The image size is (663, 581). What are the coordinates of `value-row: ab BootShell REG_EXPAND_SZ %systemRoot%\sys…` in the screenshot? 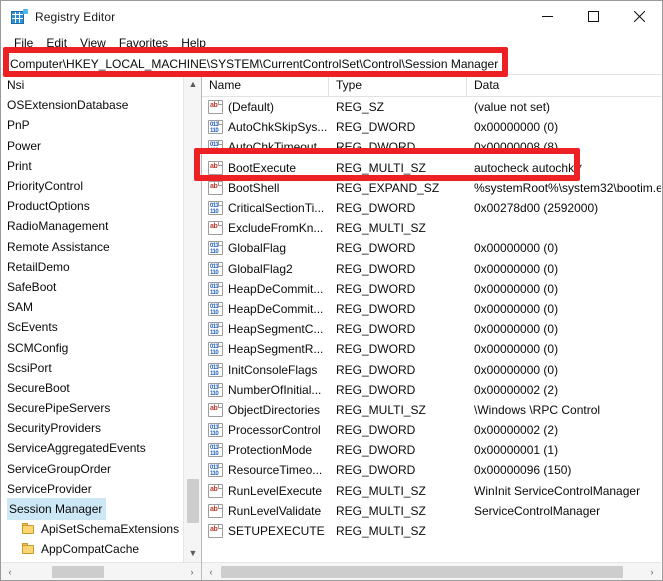 It's located at (431, 188).